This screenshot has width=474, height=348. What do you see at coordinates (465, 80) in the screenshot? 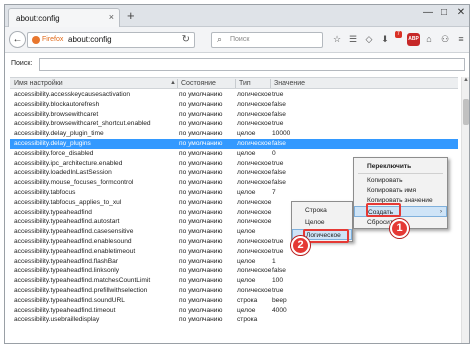
I see `scroll-up-icon: ▲` at bounding box center [465, 80].